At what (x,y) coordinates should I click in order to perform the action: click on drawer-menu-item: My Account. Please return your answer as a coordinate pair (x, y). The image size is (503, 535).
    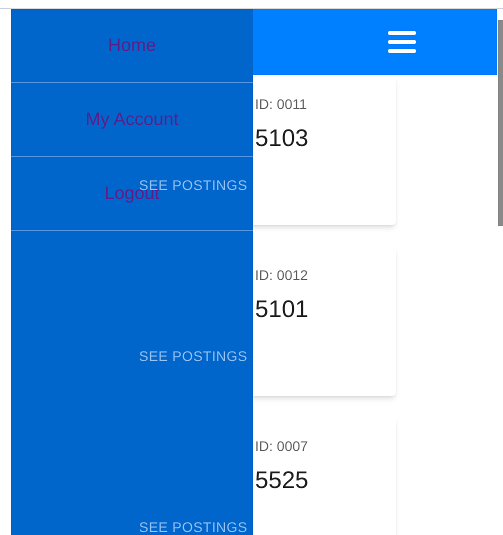
    Looking at the image, I should click on (132, 120).